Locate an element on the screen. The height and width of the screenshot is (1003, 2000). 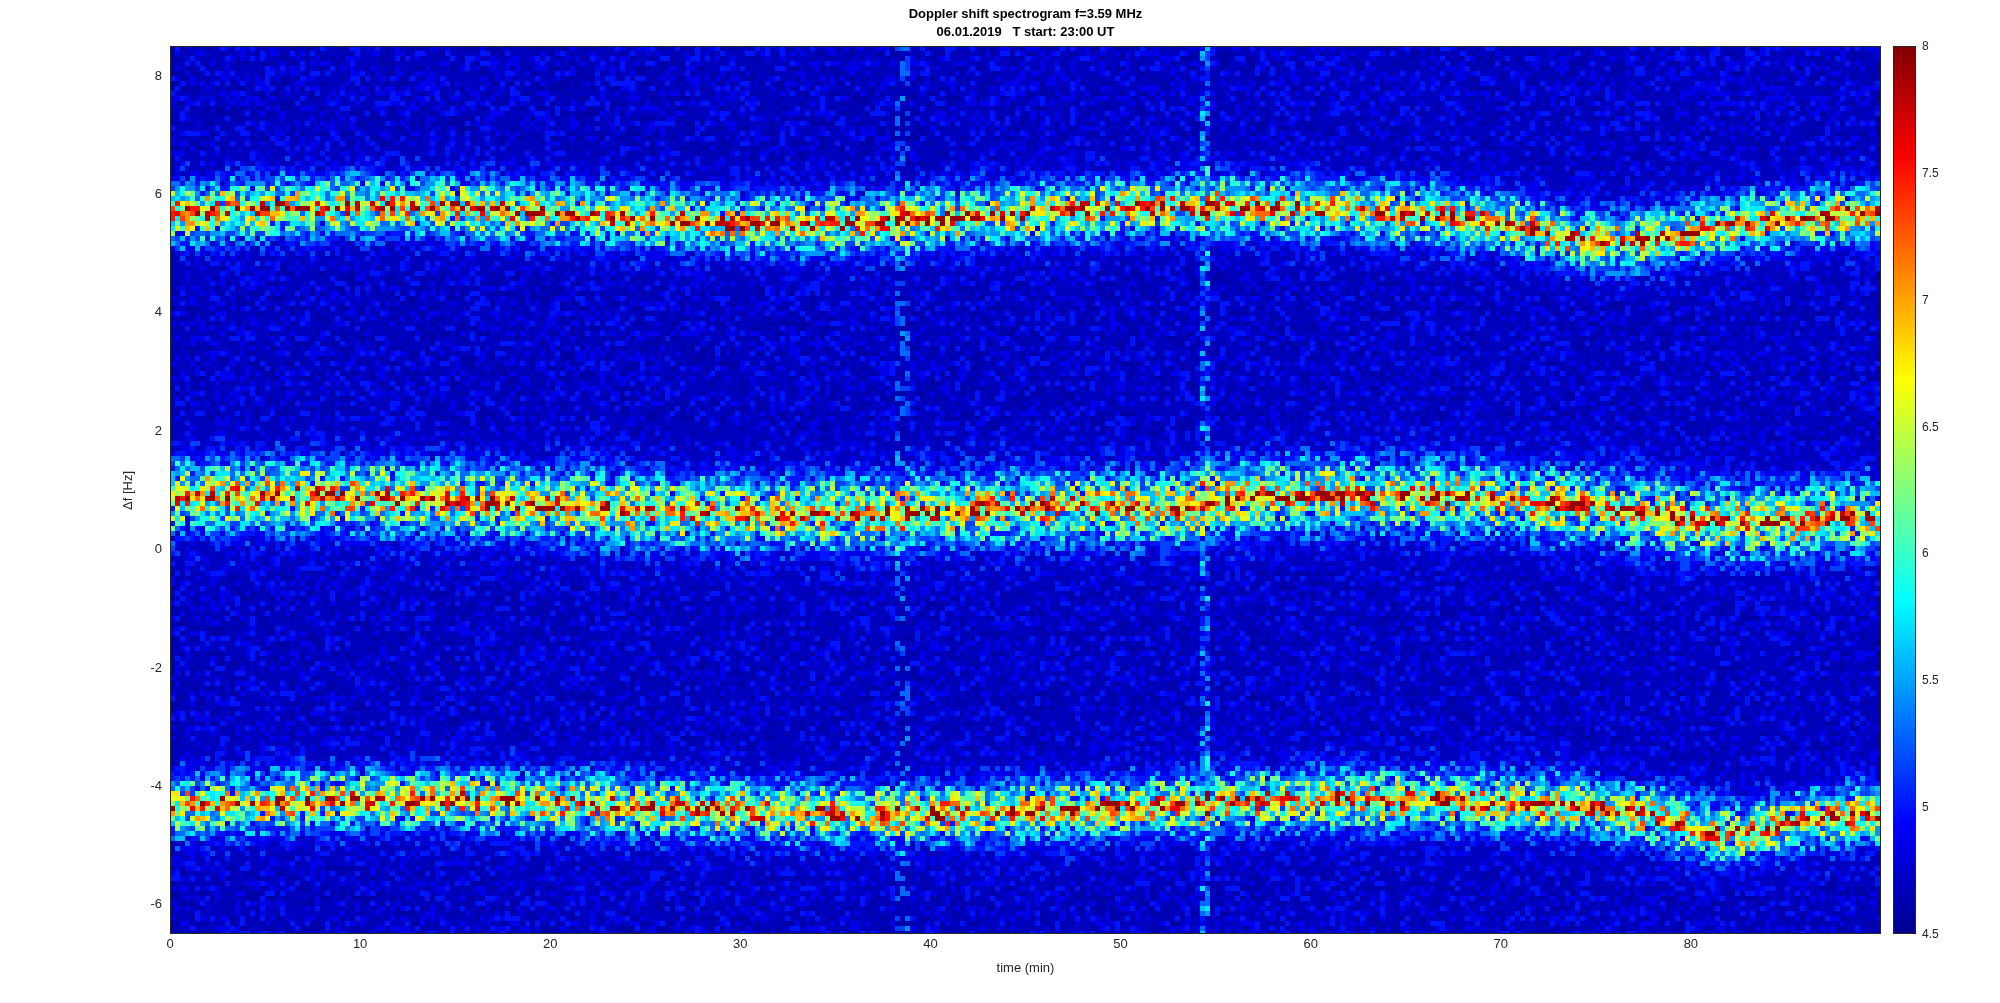
axis-tick-label: 20 is located at coordinates (550, 944).